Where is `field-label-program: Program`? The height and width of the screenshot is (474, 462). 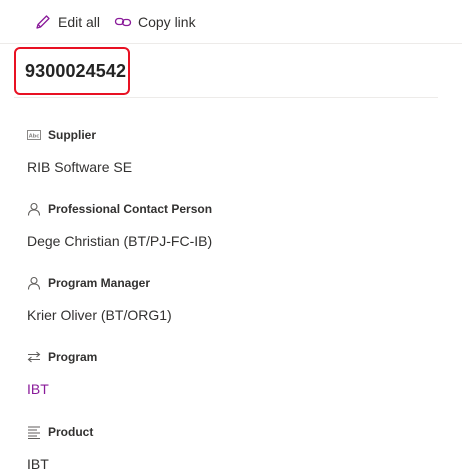
field-label-program: Program is located at coordinates (73, 357).